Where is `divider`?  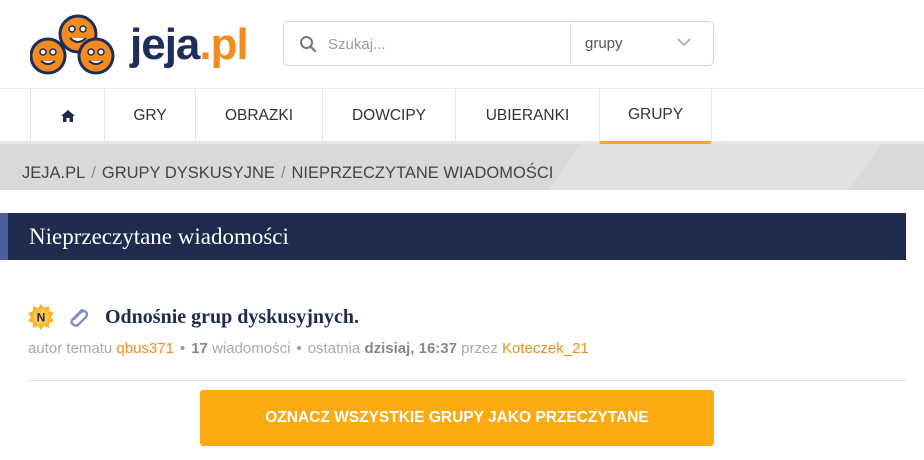
divider is located at coordinates (467, 380).